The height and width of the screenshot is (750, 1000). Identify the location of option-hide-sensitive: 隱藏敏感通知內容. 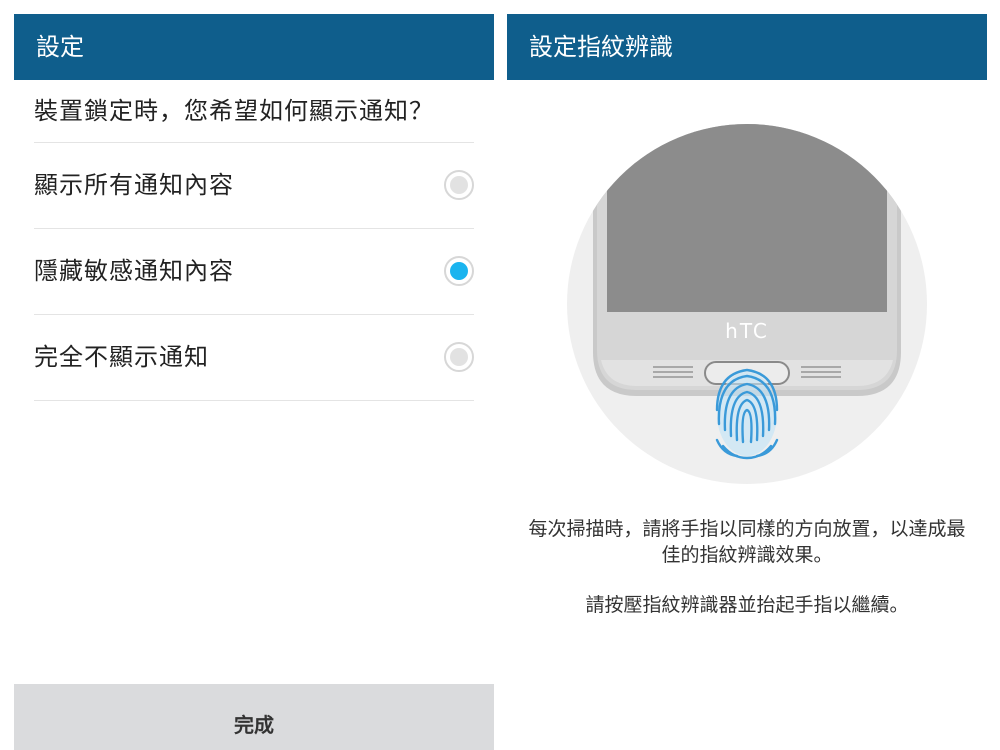
(254, 272).